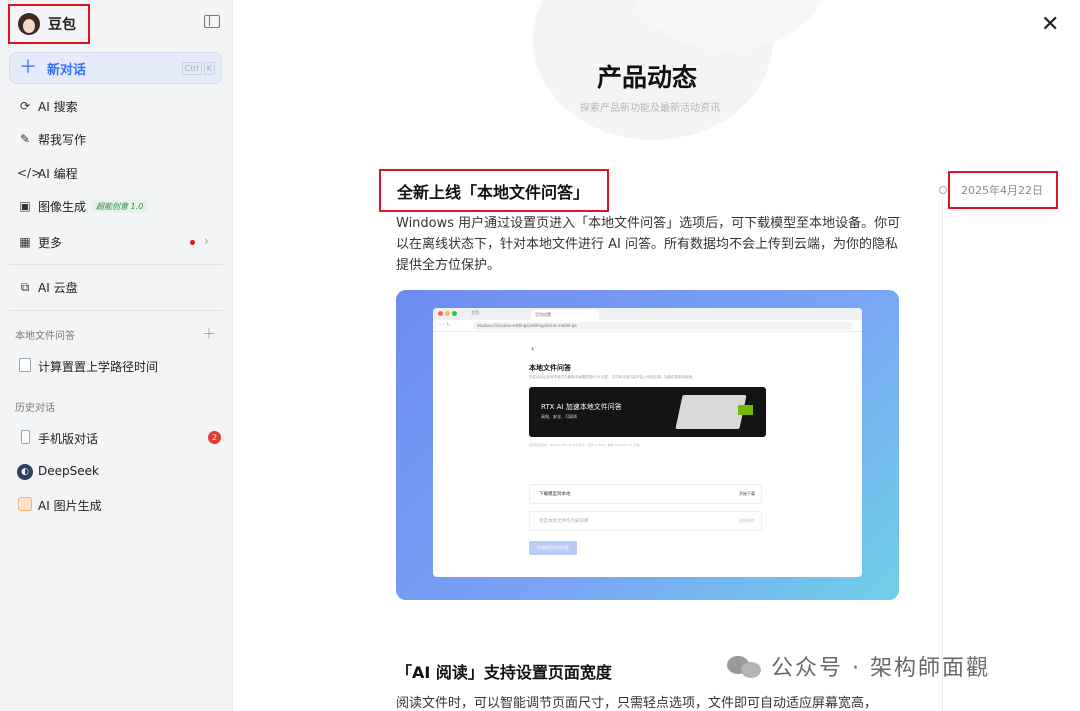 Image resolution: width=1080 pixels, height=711 pixels. Describe the element at coordinates (68, 471) in the screenshot. I see `history-item-label: DeepSeek` at that location.